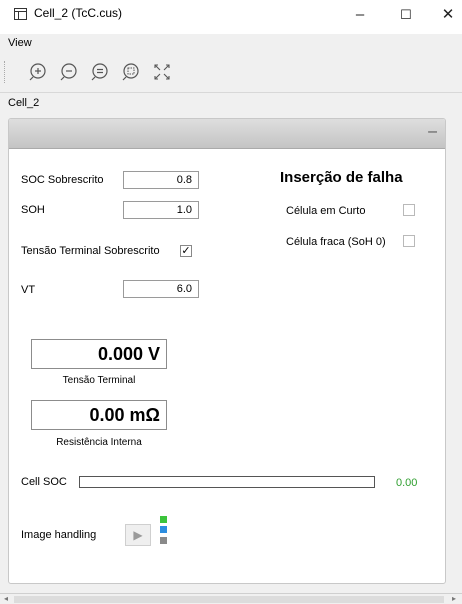 The image size is (462, 604). I want to click on weak-cell-checkbox, so click(409, 241).